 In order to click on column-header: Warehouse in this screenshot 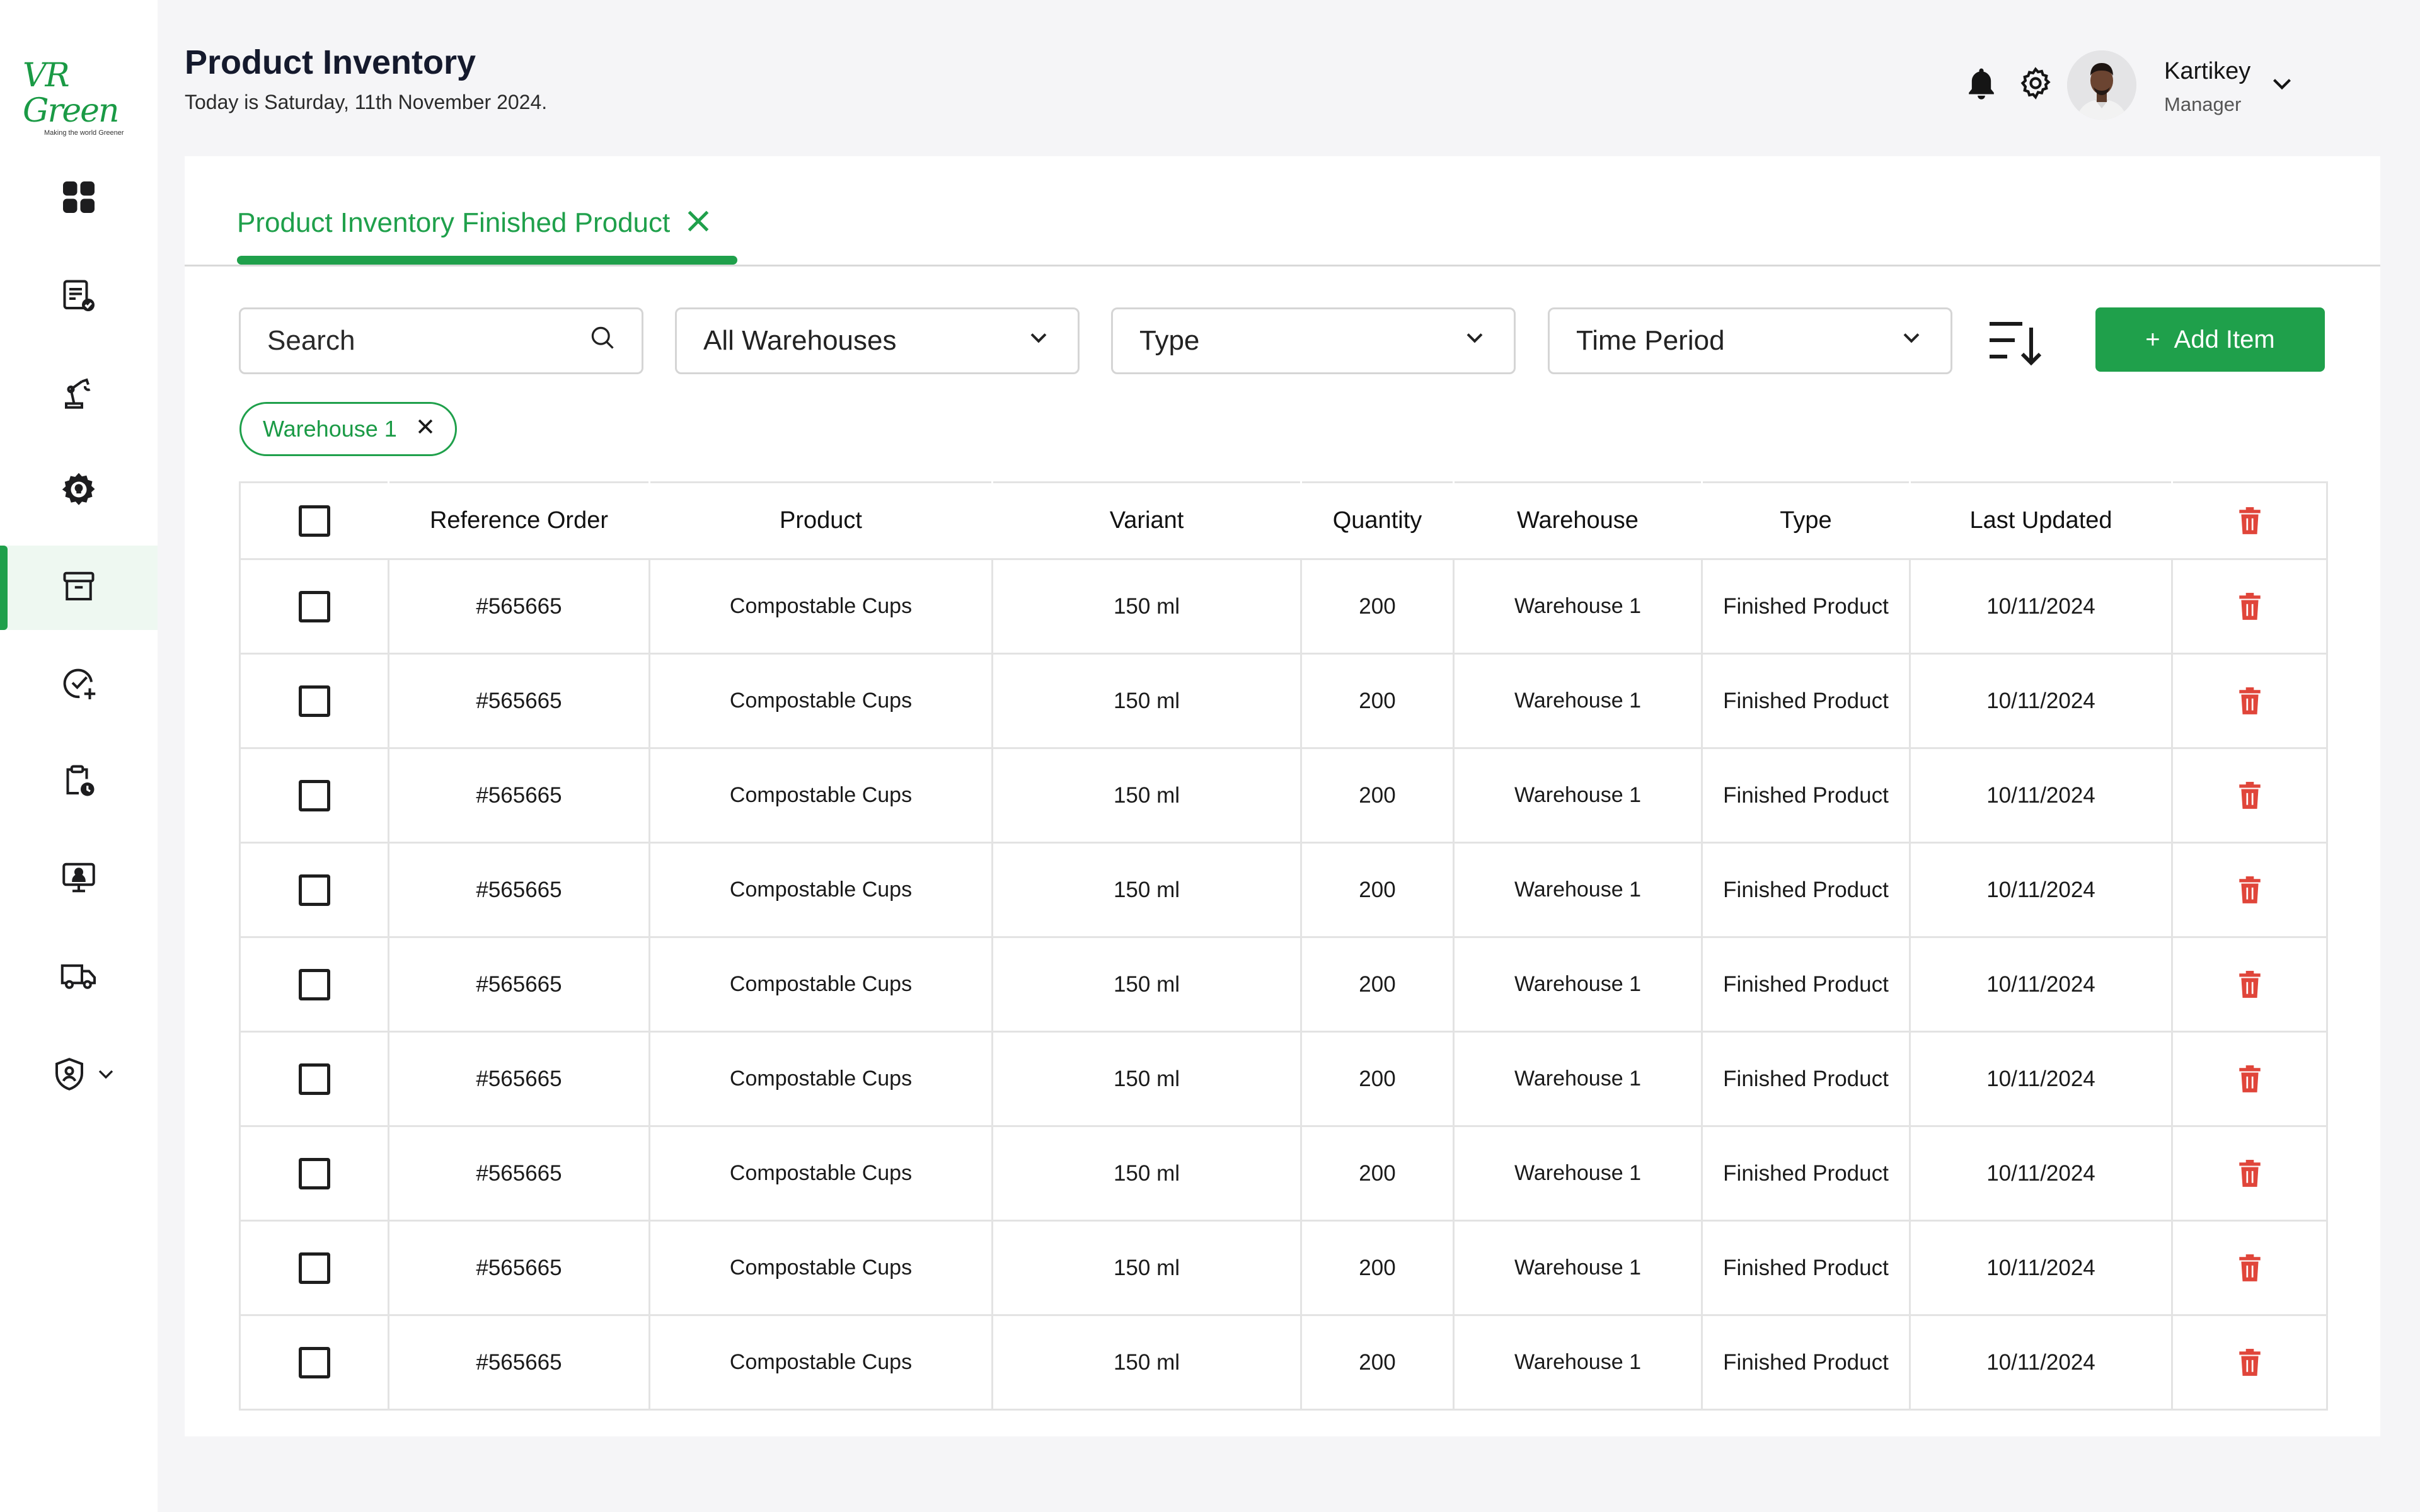, I will do `click(1578, 520)`.